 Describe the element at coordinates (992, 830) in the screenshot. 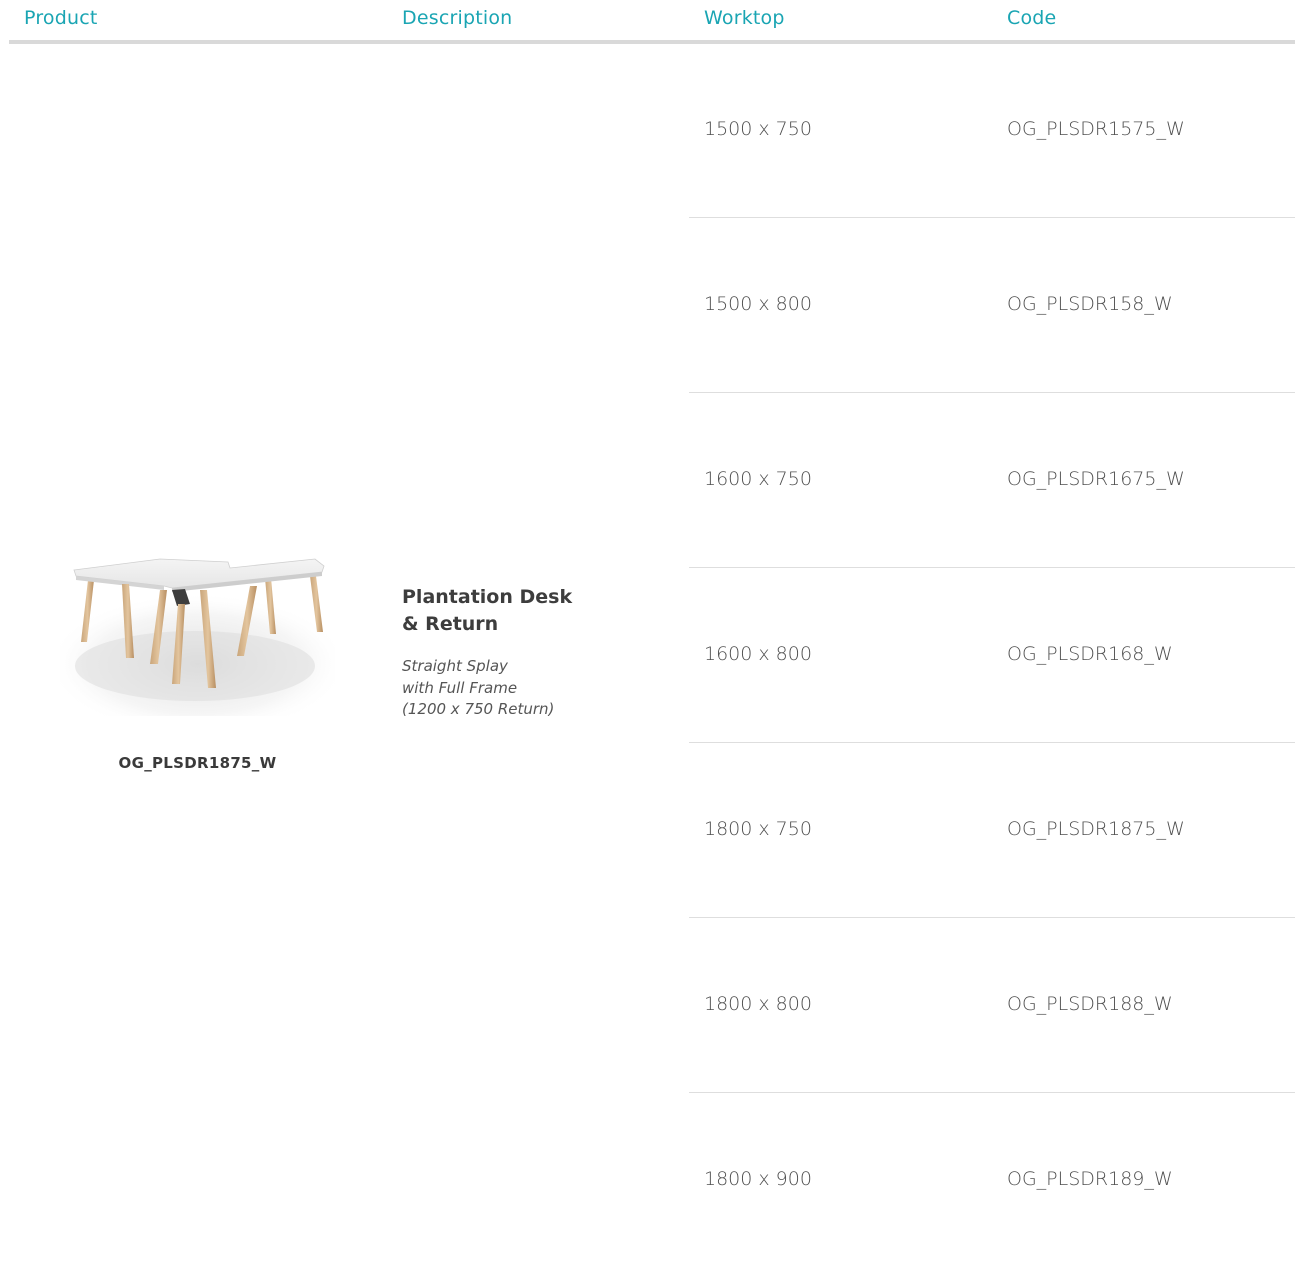

I see `table-row: 1800 x 750 OG_PLSDR1875_W` at that location.